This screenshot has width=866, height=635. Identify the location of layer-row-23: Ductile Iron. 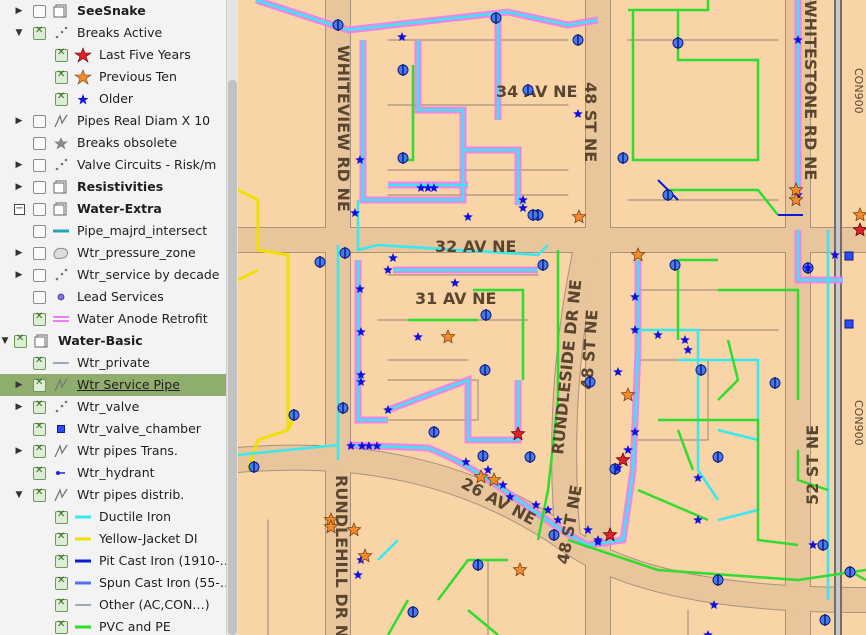
(113, 517).